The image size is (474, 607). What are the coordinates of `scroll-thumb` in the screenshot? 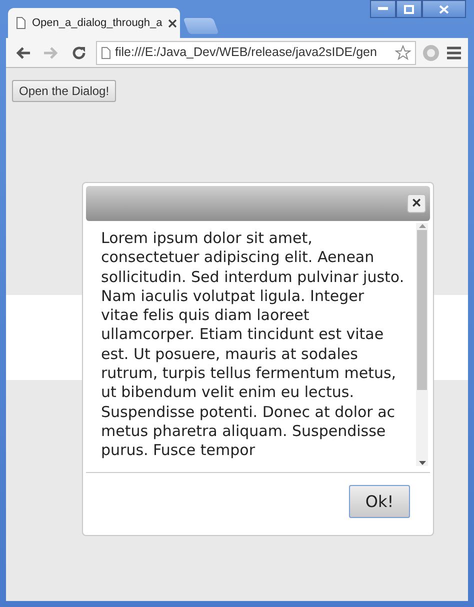 It's located at (422, 310).